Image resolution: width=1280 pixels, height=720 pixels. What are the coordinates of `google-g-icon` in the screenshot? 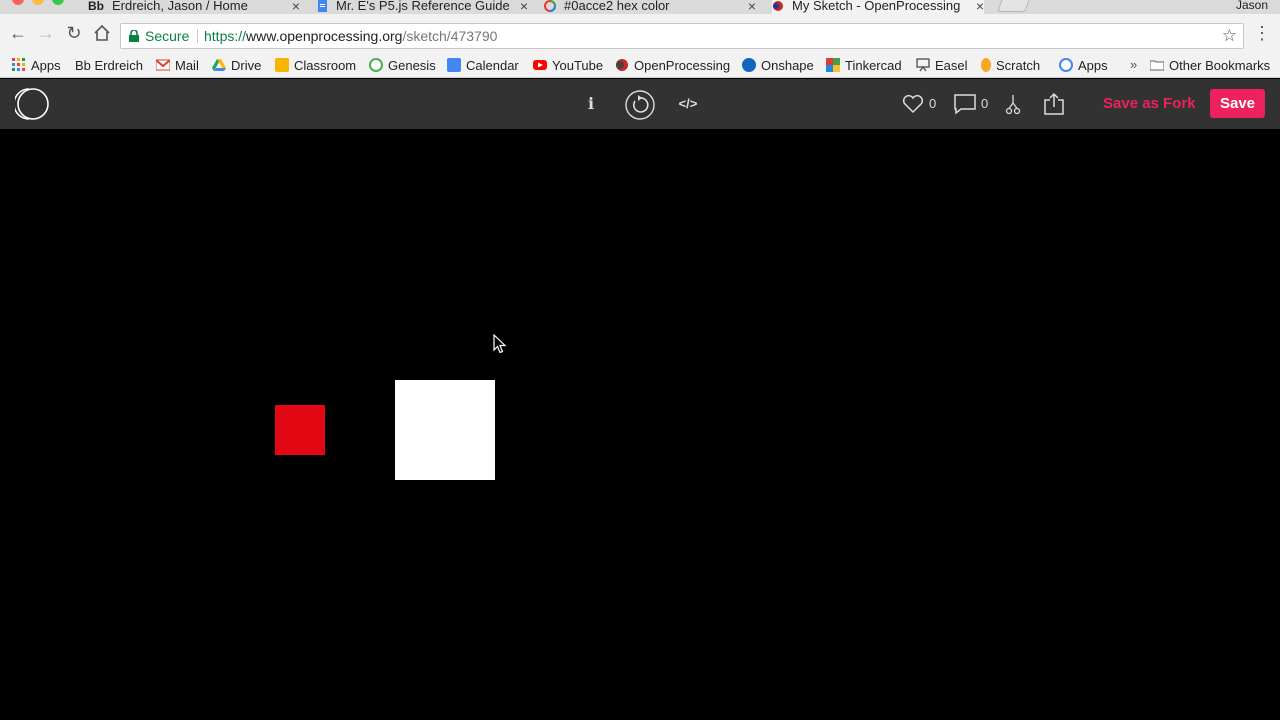 It's located at (1066, 65).